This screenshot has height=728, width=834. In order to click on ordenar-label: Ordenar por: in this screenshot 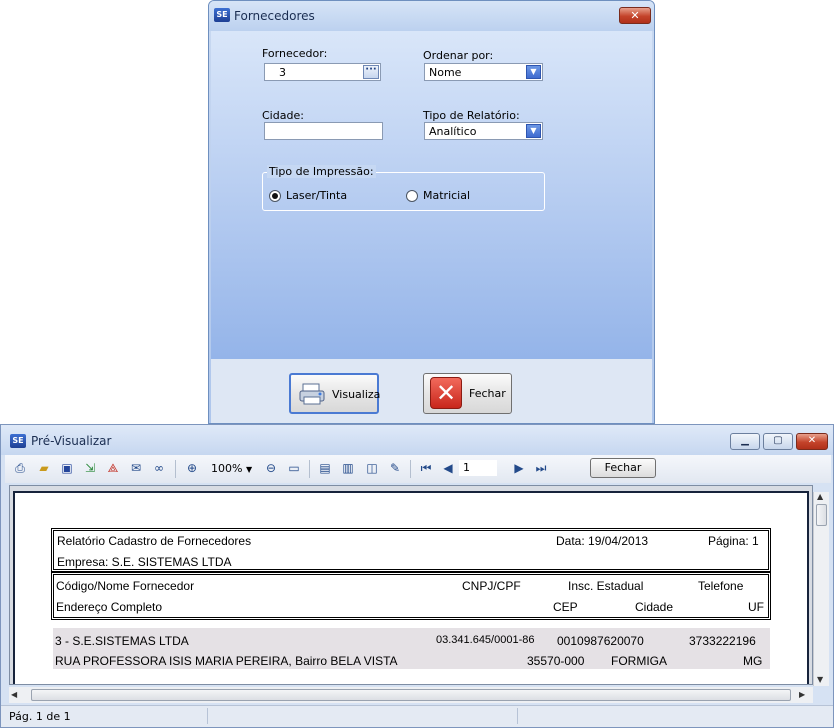, I will do `click(458, 55)`.